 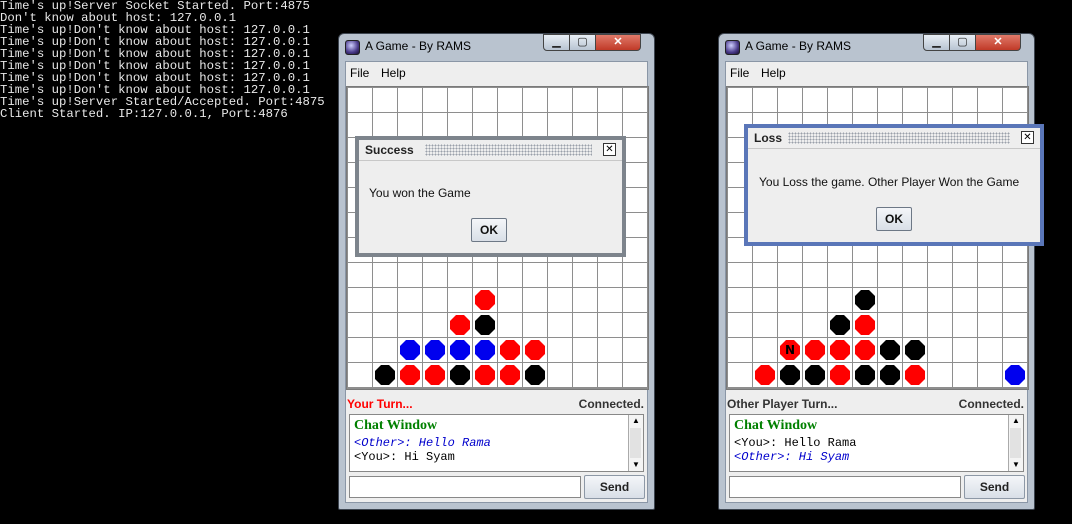 I want to click on title-bar: A Game - By RAMS ▁ ▢ ✕, so click(x=496, y=47).